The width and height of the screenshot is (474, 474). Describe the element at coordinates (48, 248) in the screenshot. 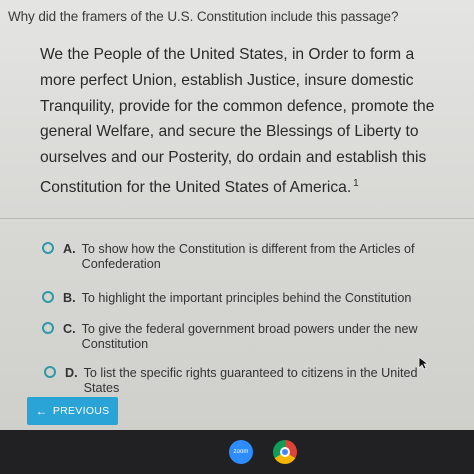

I see `radio-button-a` at that location.